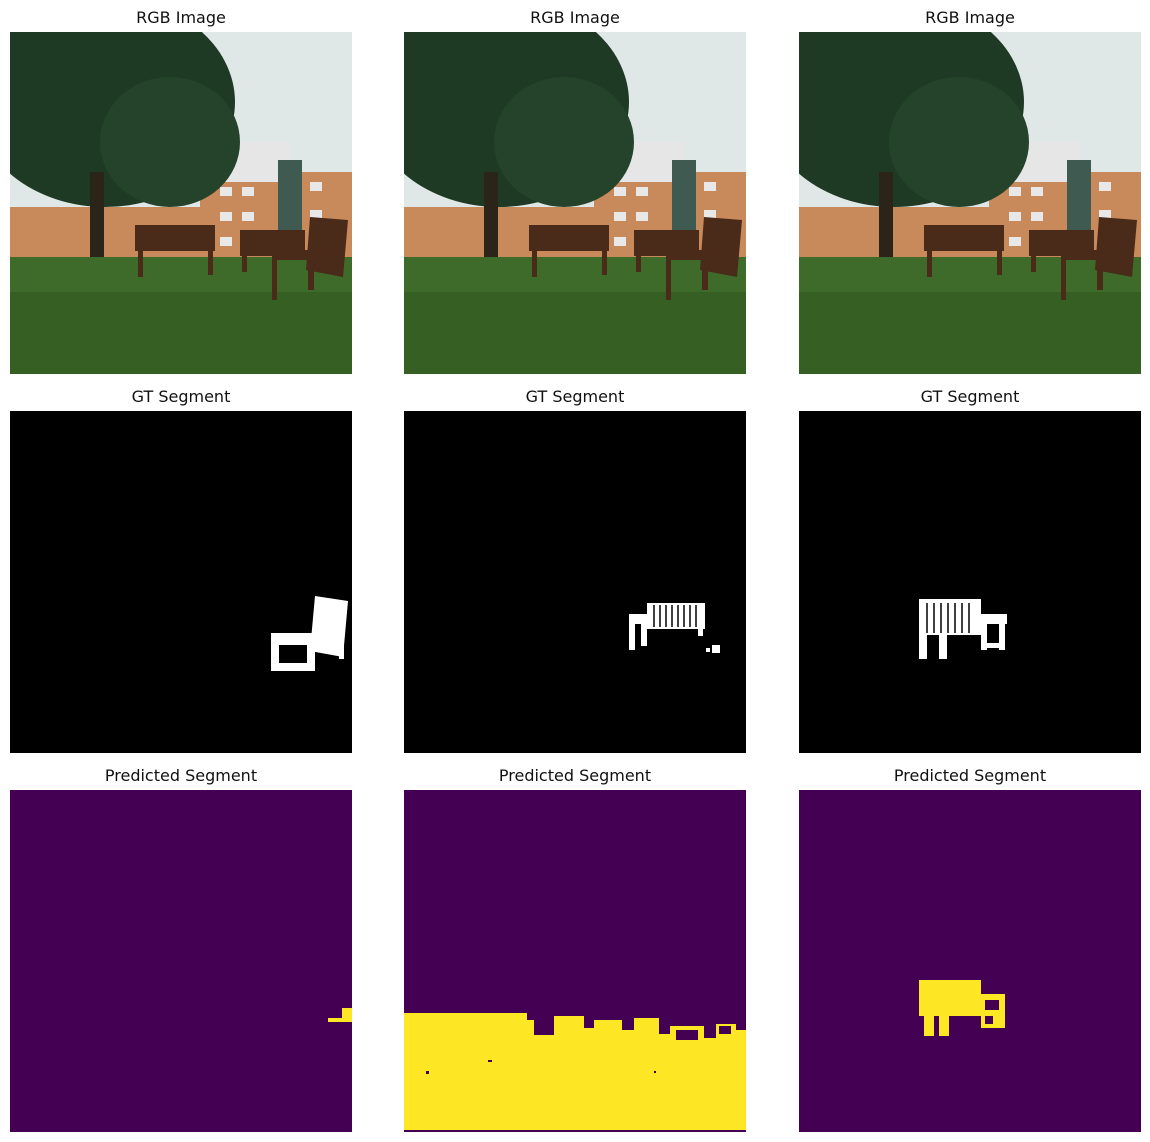 This screenshot has height=1142, width=1150. What do you see at coordinates (970, 396) in the screenshot?
I see `panel-title-gt-3: GT Segment` at bounding box center [970, 396].